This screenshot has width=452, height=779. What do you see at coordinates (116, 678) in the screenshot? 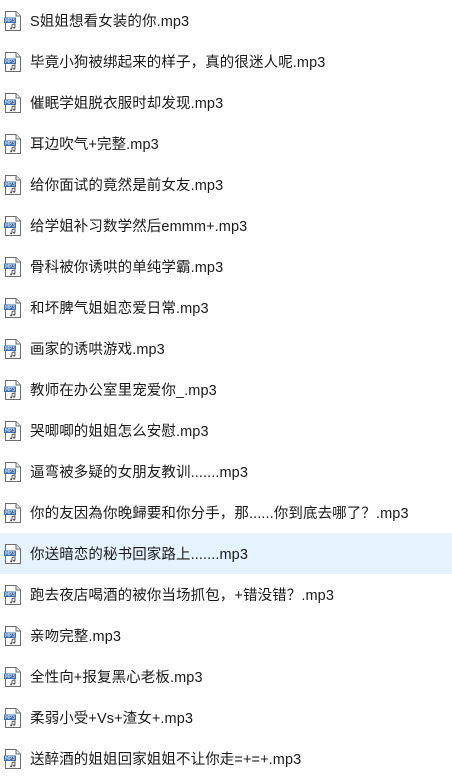
I see `file-name: 全性向+报复黑心老板.mp3` at bounding box center [116, 678].